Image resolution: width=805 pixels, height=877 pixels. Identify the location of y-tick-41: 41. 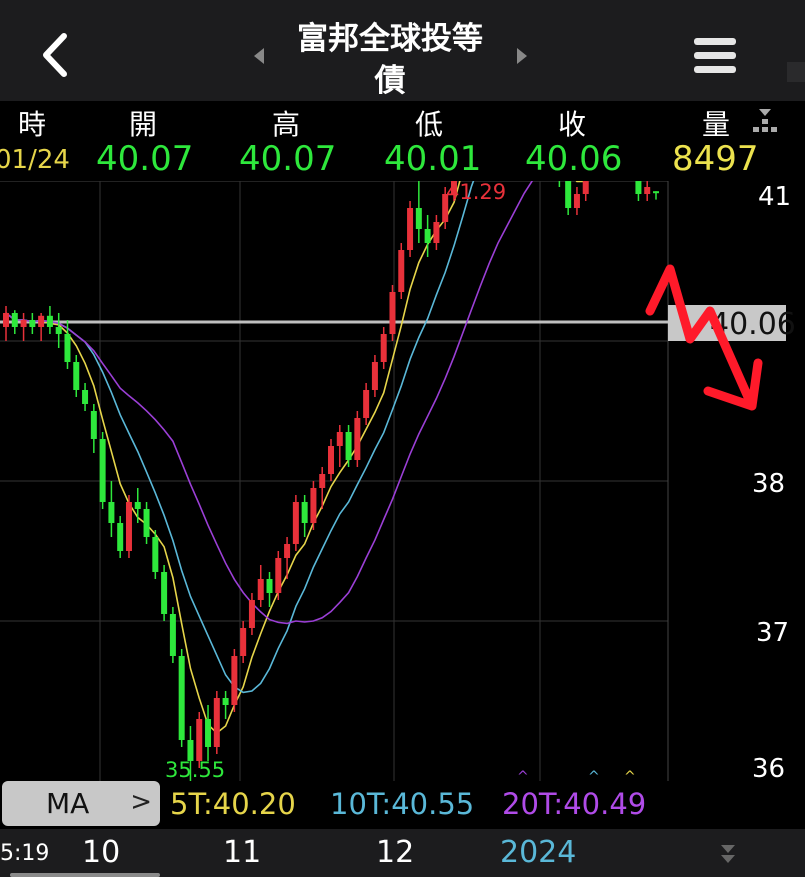
(774, 197).